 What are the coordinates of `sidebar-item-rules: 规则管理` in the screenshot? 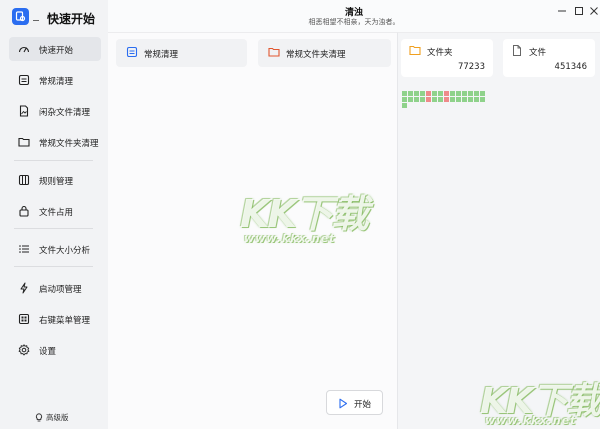 It's located at (55, 180).